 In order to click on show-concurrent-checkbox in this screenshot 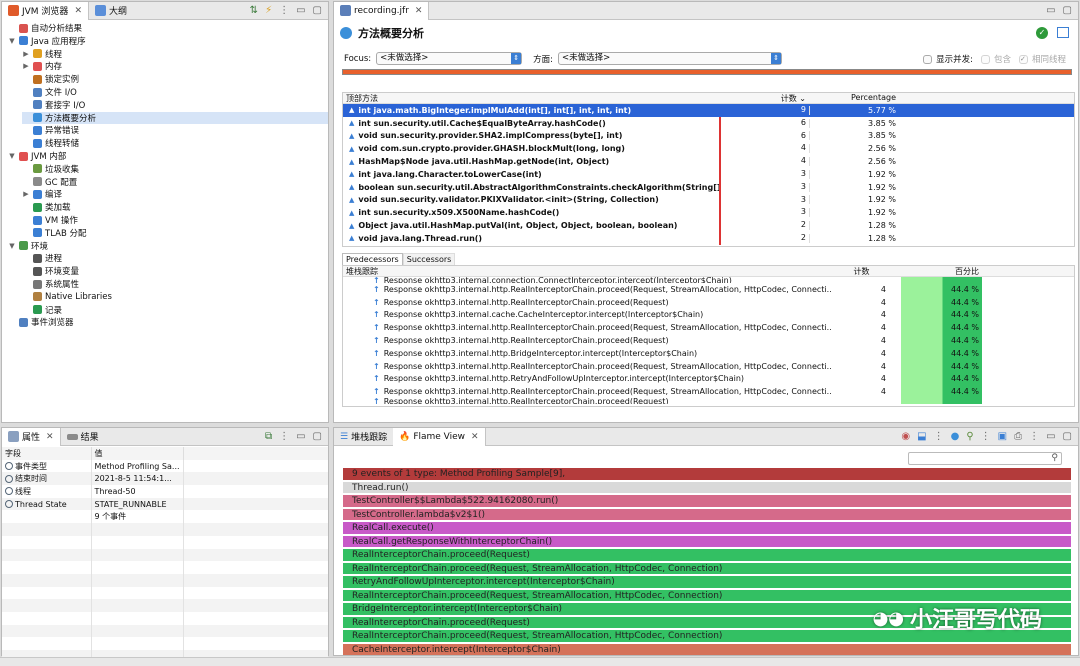, I will do `click(928, 59)`.